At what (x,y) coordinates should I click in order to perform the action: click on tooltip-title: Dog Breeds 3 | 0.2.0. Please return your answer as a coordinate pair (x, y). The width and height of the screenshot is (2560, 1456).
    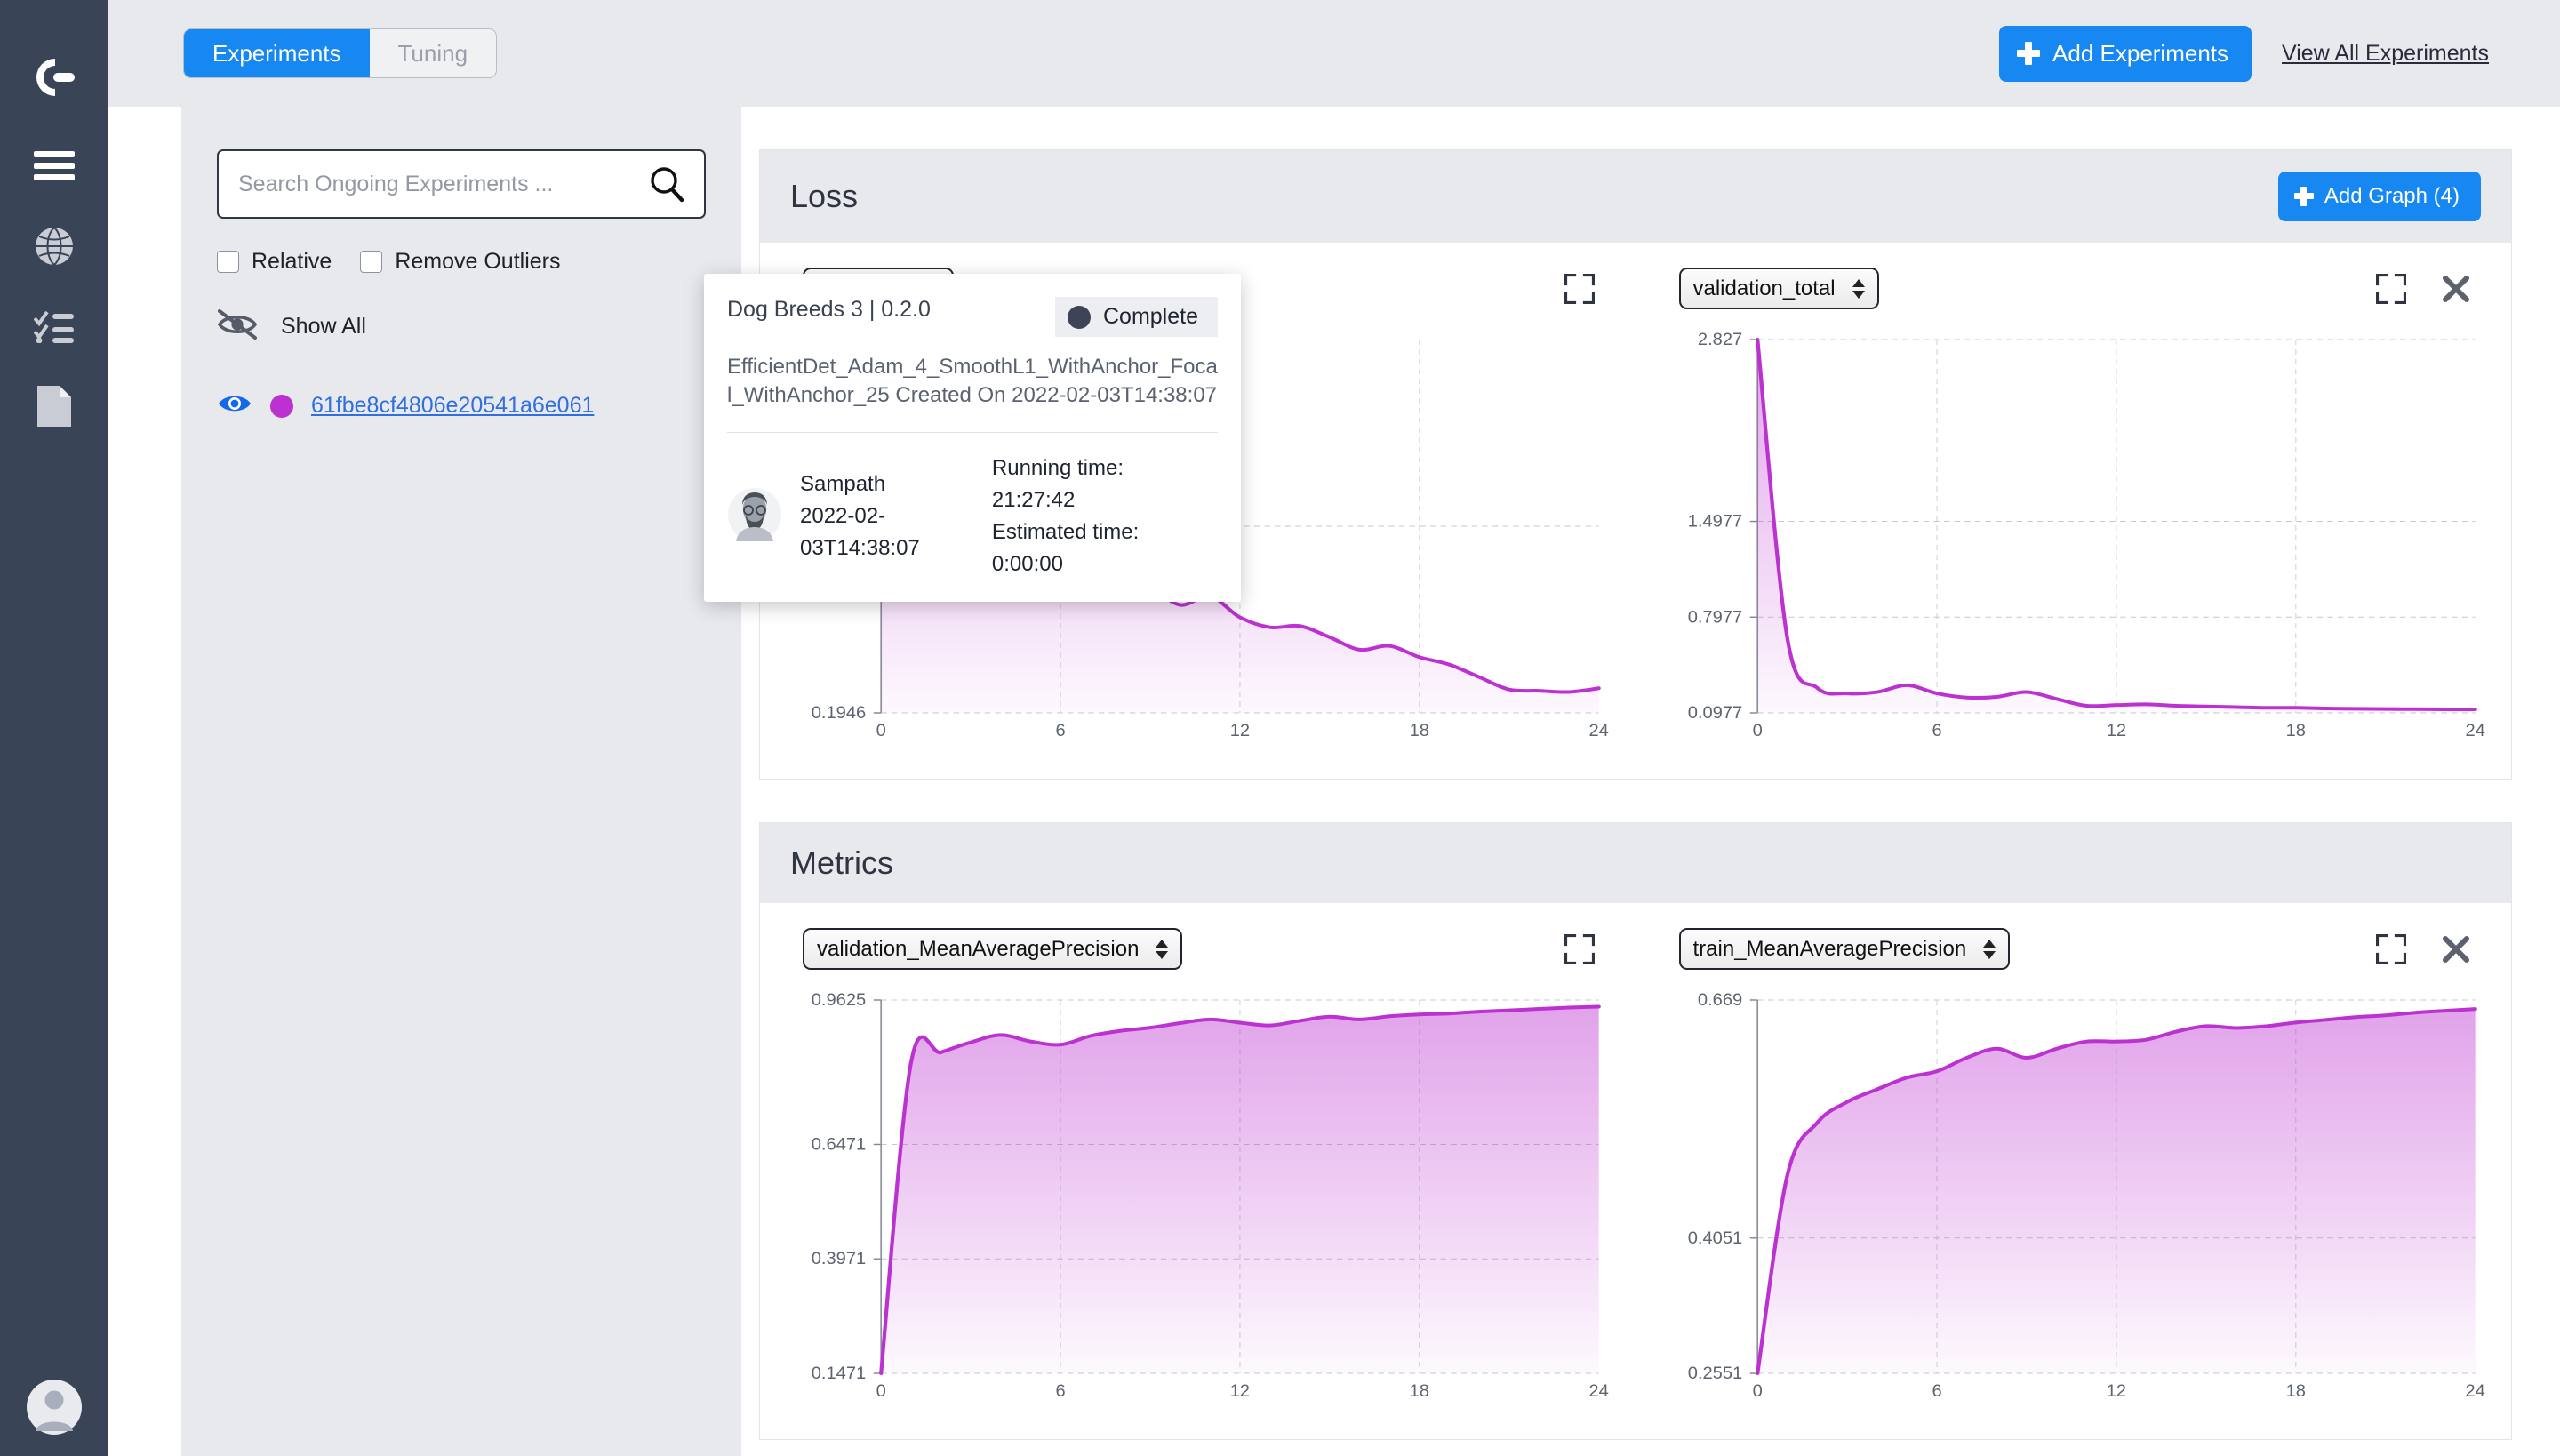
    Looking at the image, I should click on (829, 309).